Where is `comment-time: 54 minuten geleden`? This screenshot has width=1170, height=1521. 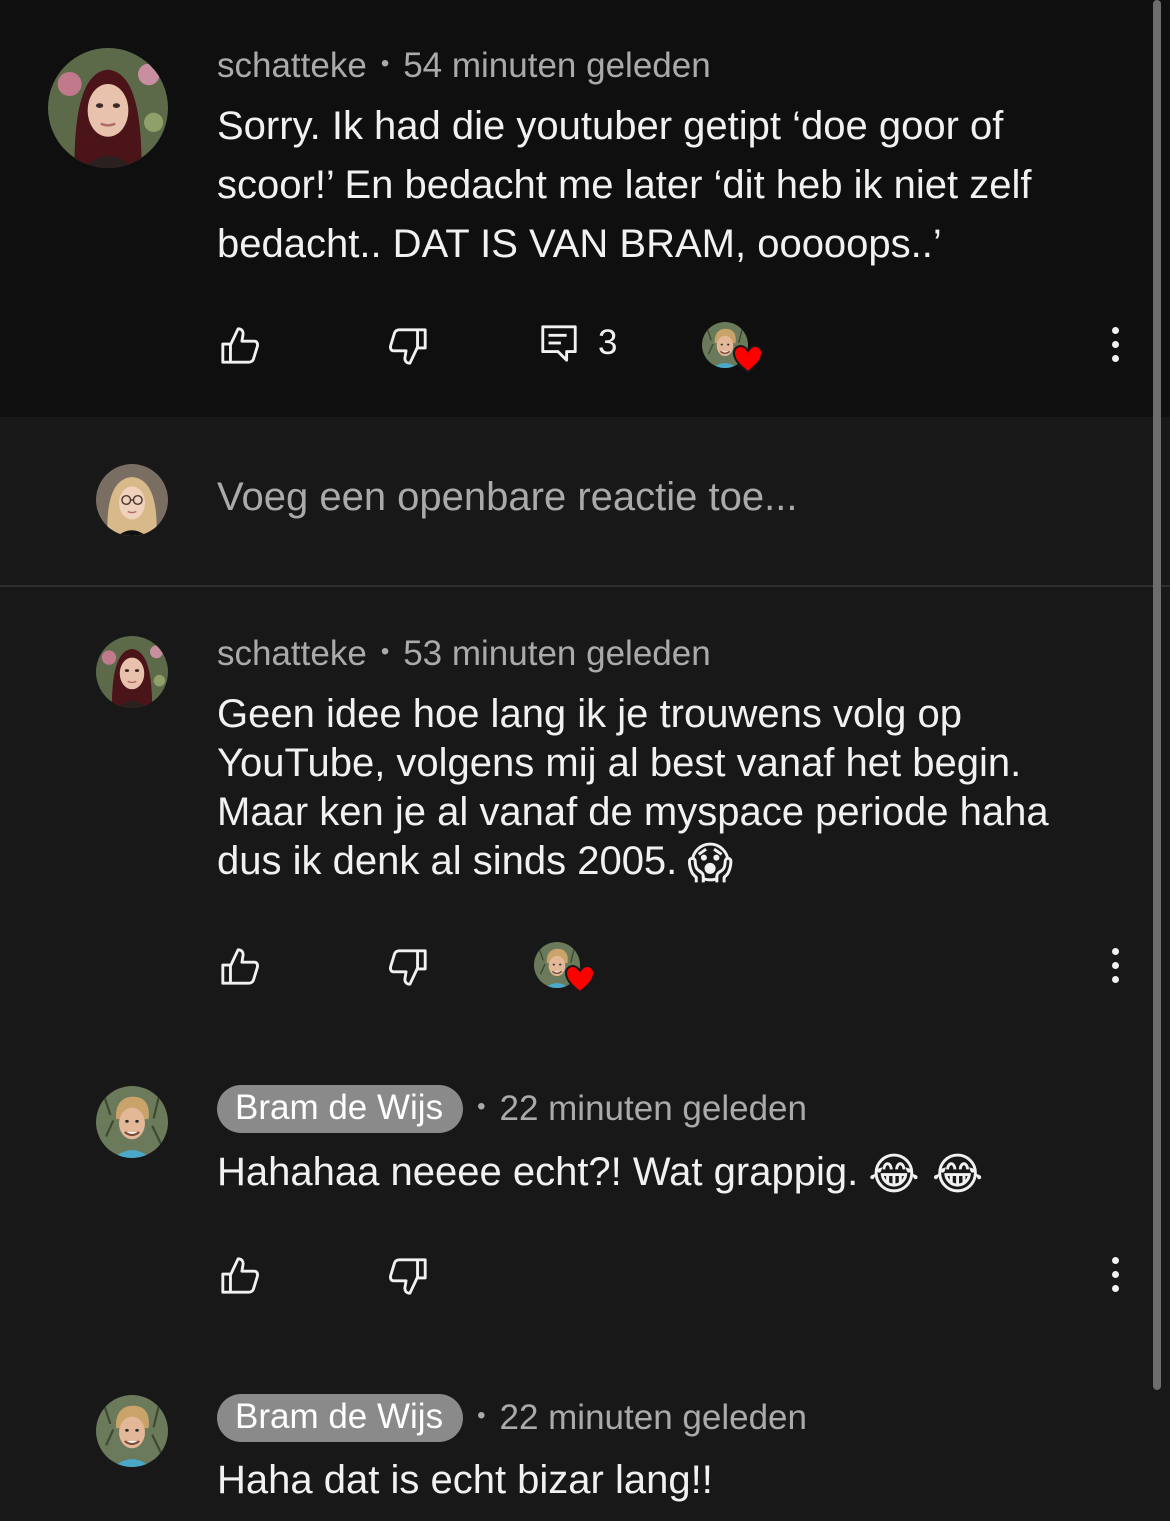 comment-time: 54 minuten geleden is located at coordinates (556, 66).